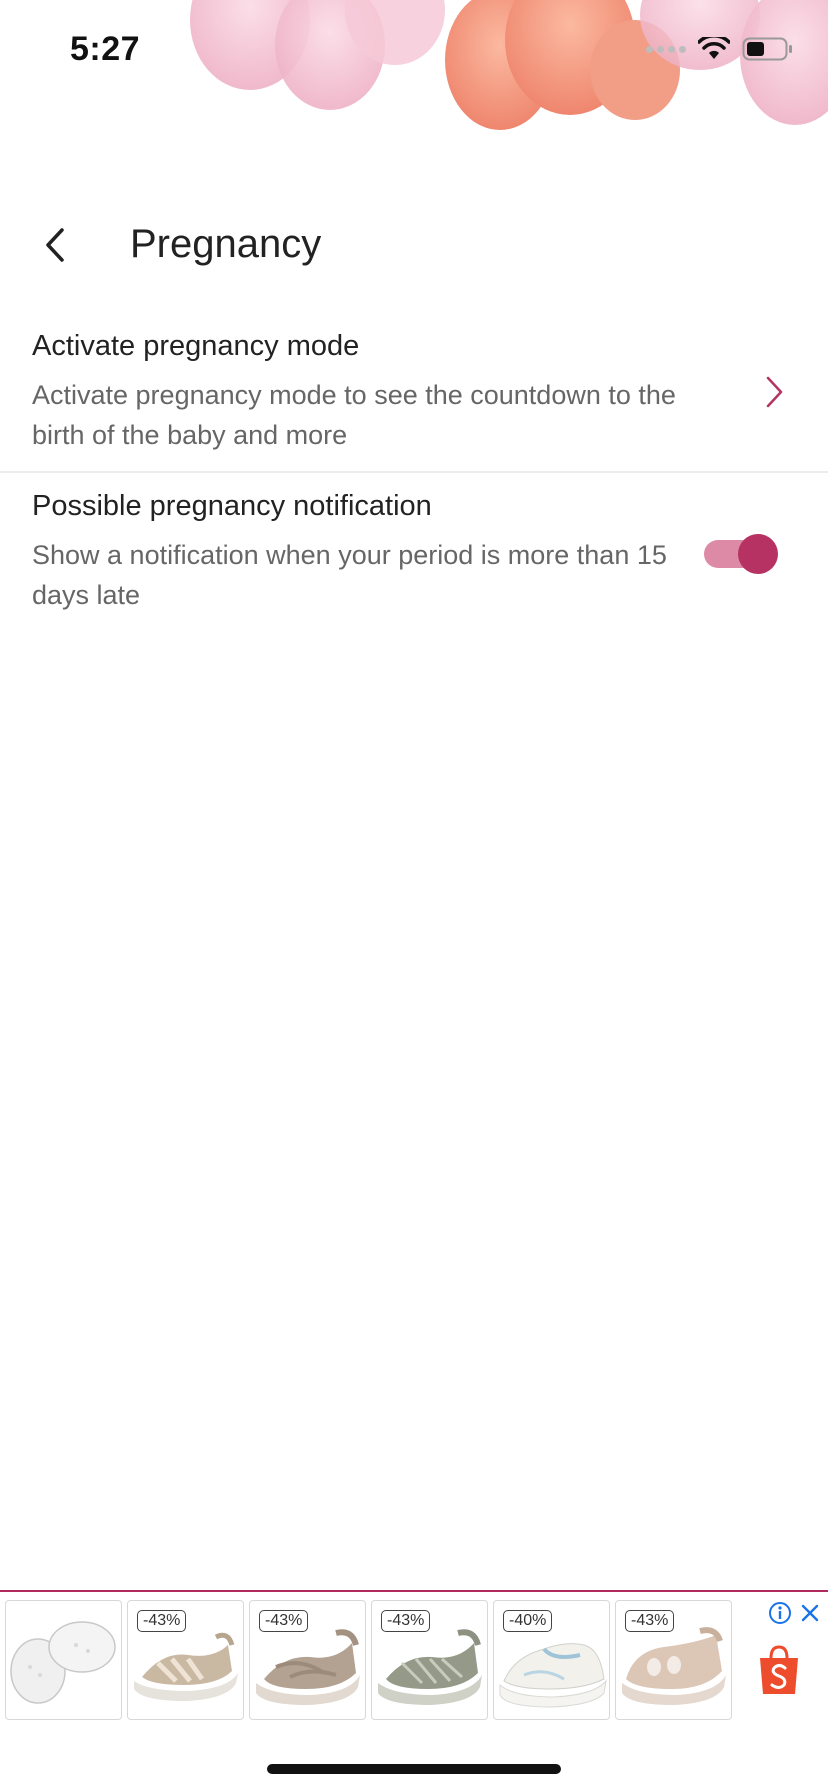  Describe the element at coordinates (226, 244) in the screenshot. I see `page-title: Pregnancy` at that location.